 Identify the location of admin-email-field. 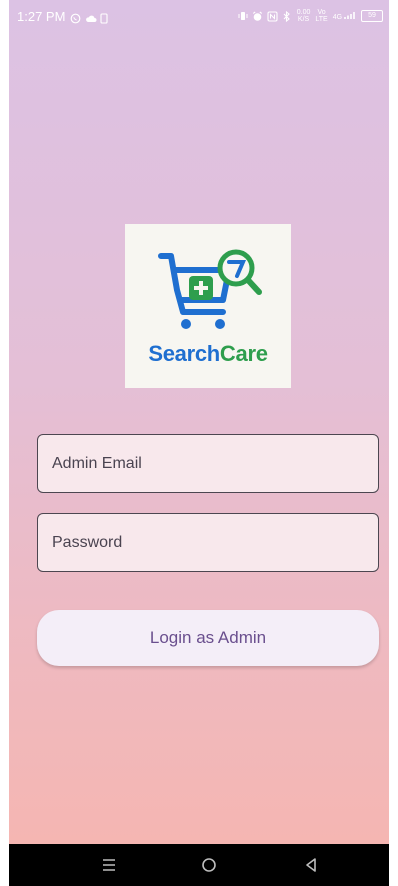
(208, 463).